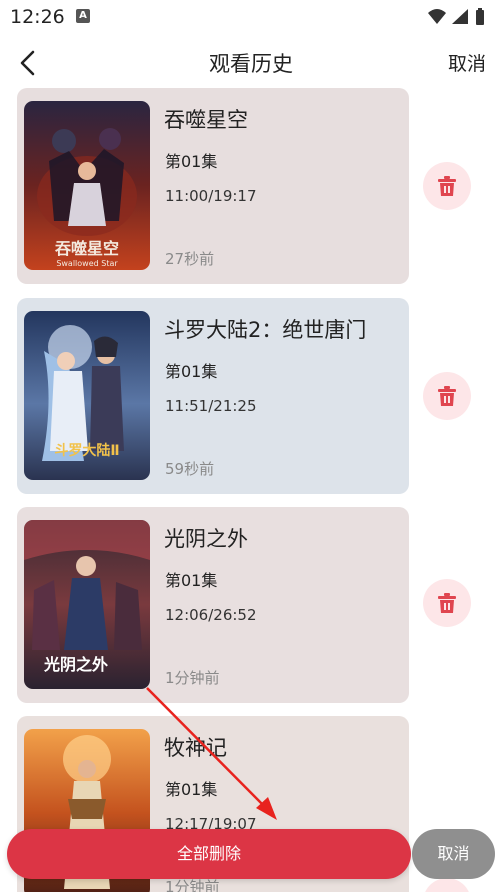 This screenshot has width=502, height=892. What do you see at coordinates (453, 854) in the screenshot?
I see `cancel-button: 取消` at bounding box center [453, 854].